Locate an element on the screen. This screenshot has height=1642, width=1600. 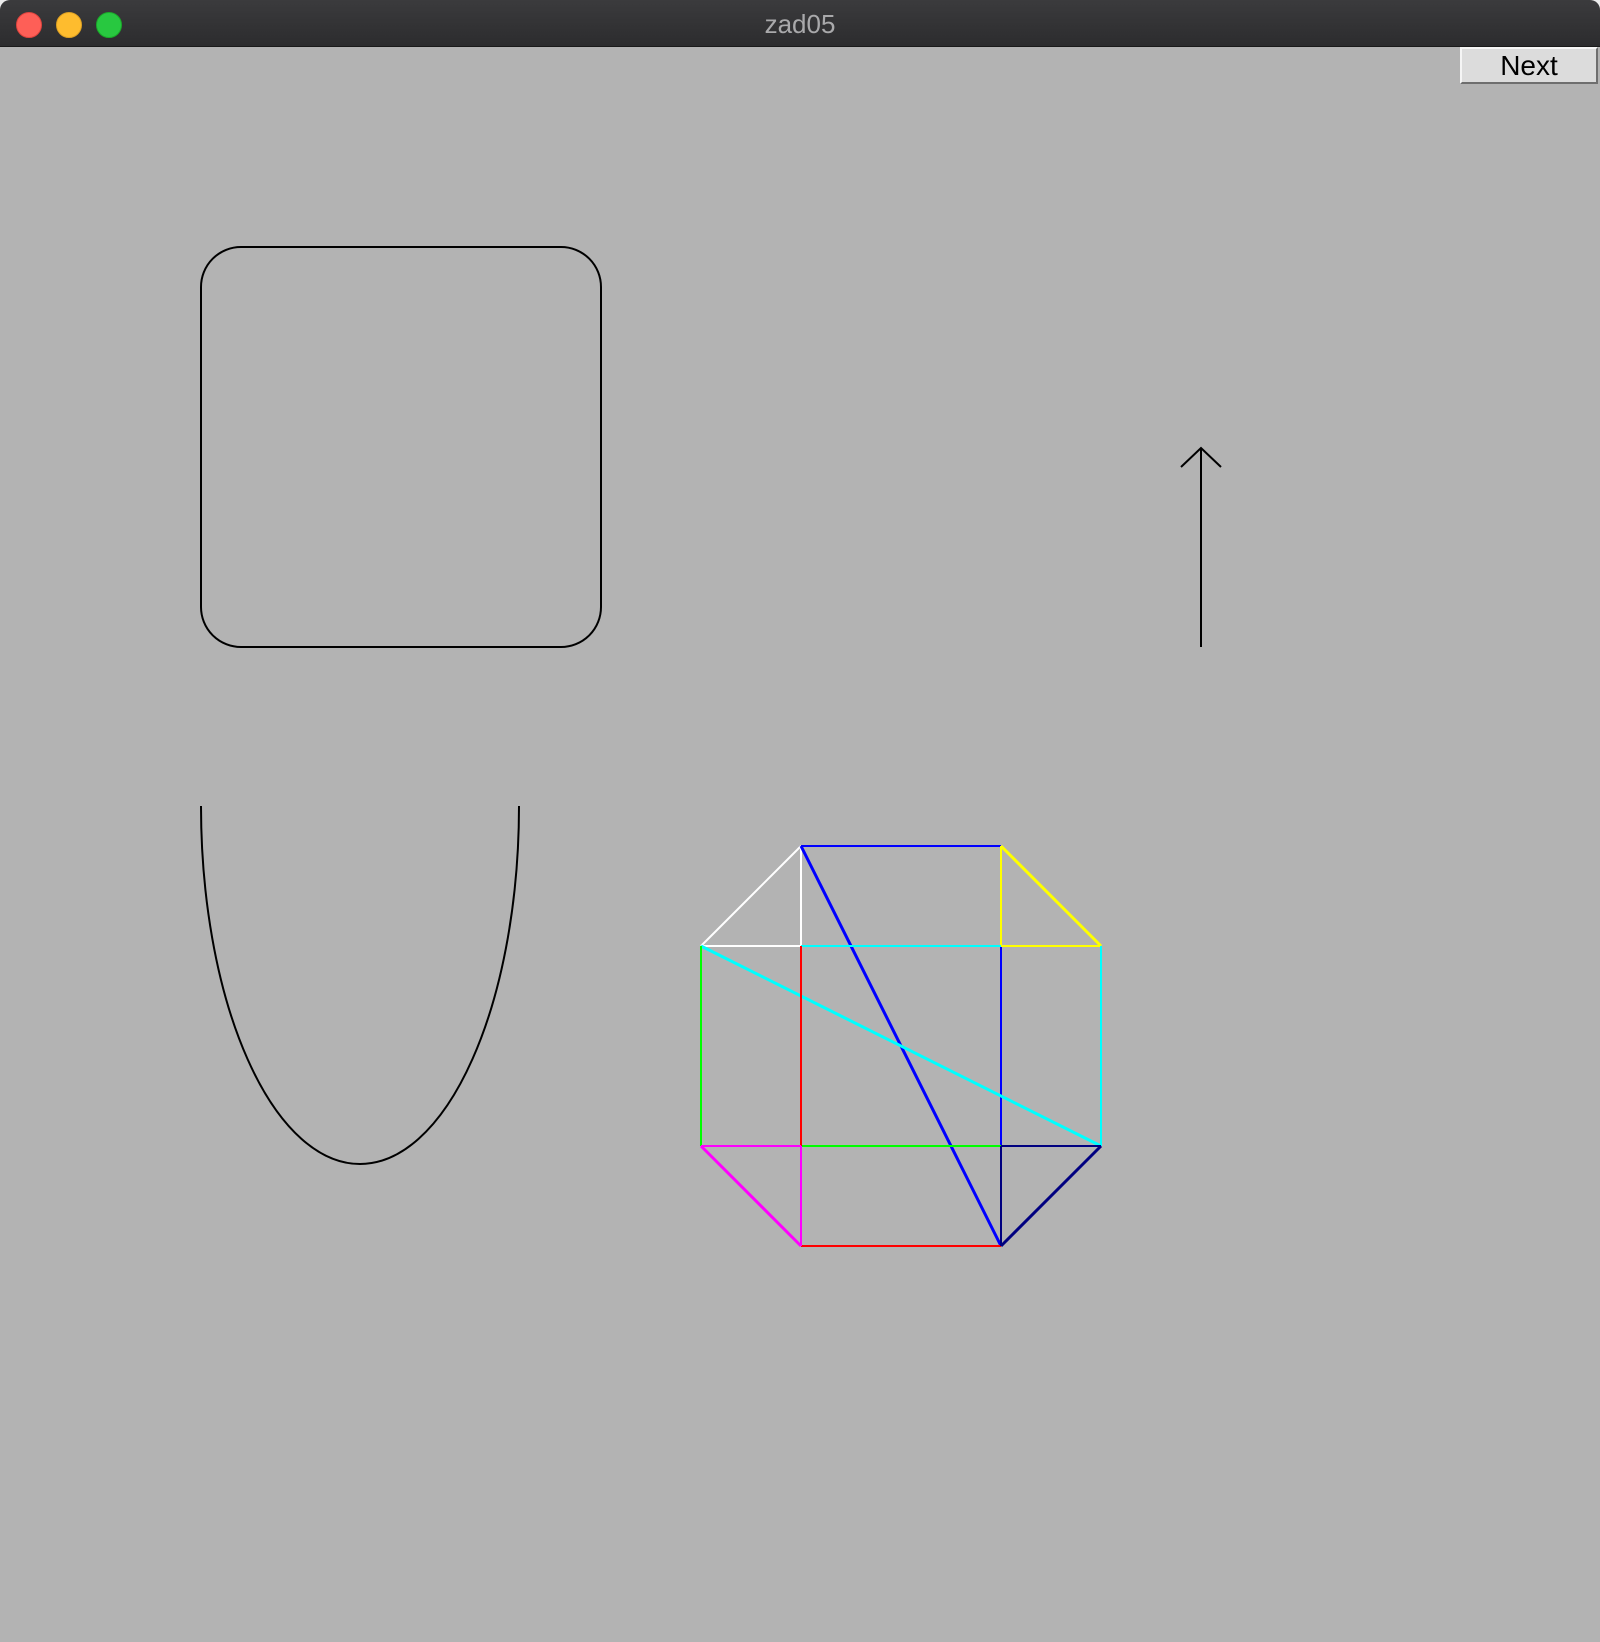
rounded-rectangle is located at coordinates (401, 447).